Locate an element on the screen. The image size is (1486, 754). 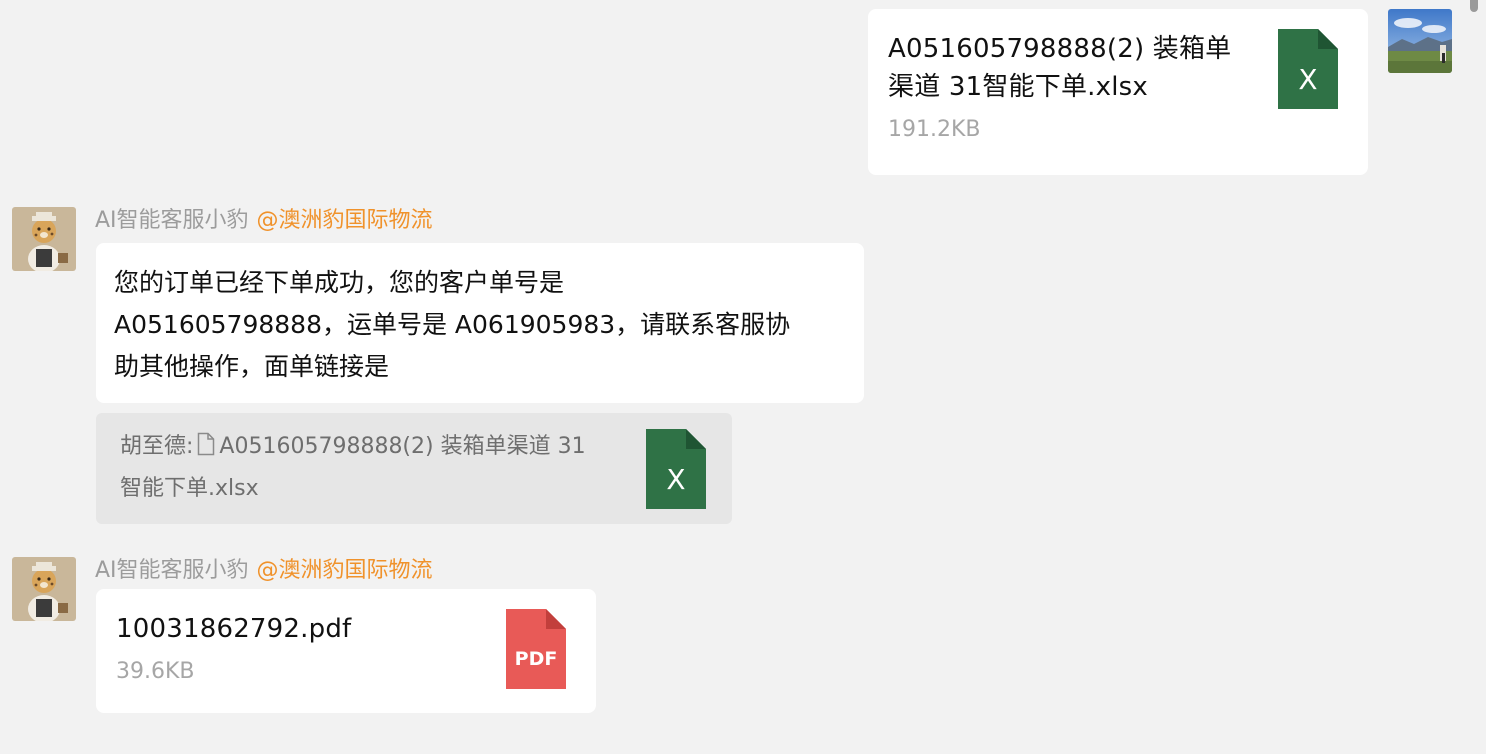
reply1-sender-line: AI智能客服小豹 @澳洲豹国际物流 is located at coordinates (264, 221).